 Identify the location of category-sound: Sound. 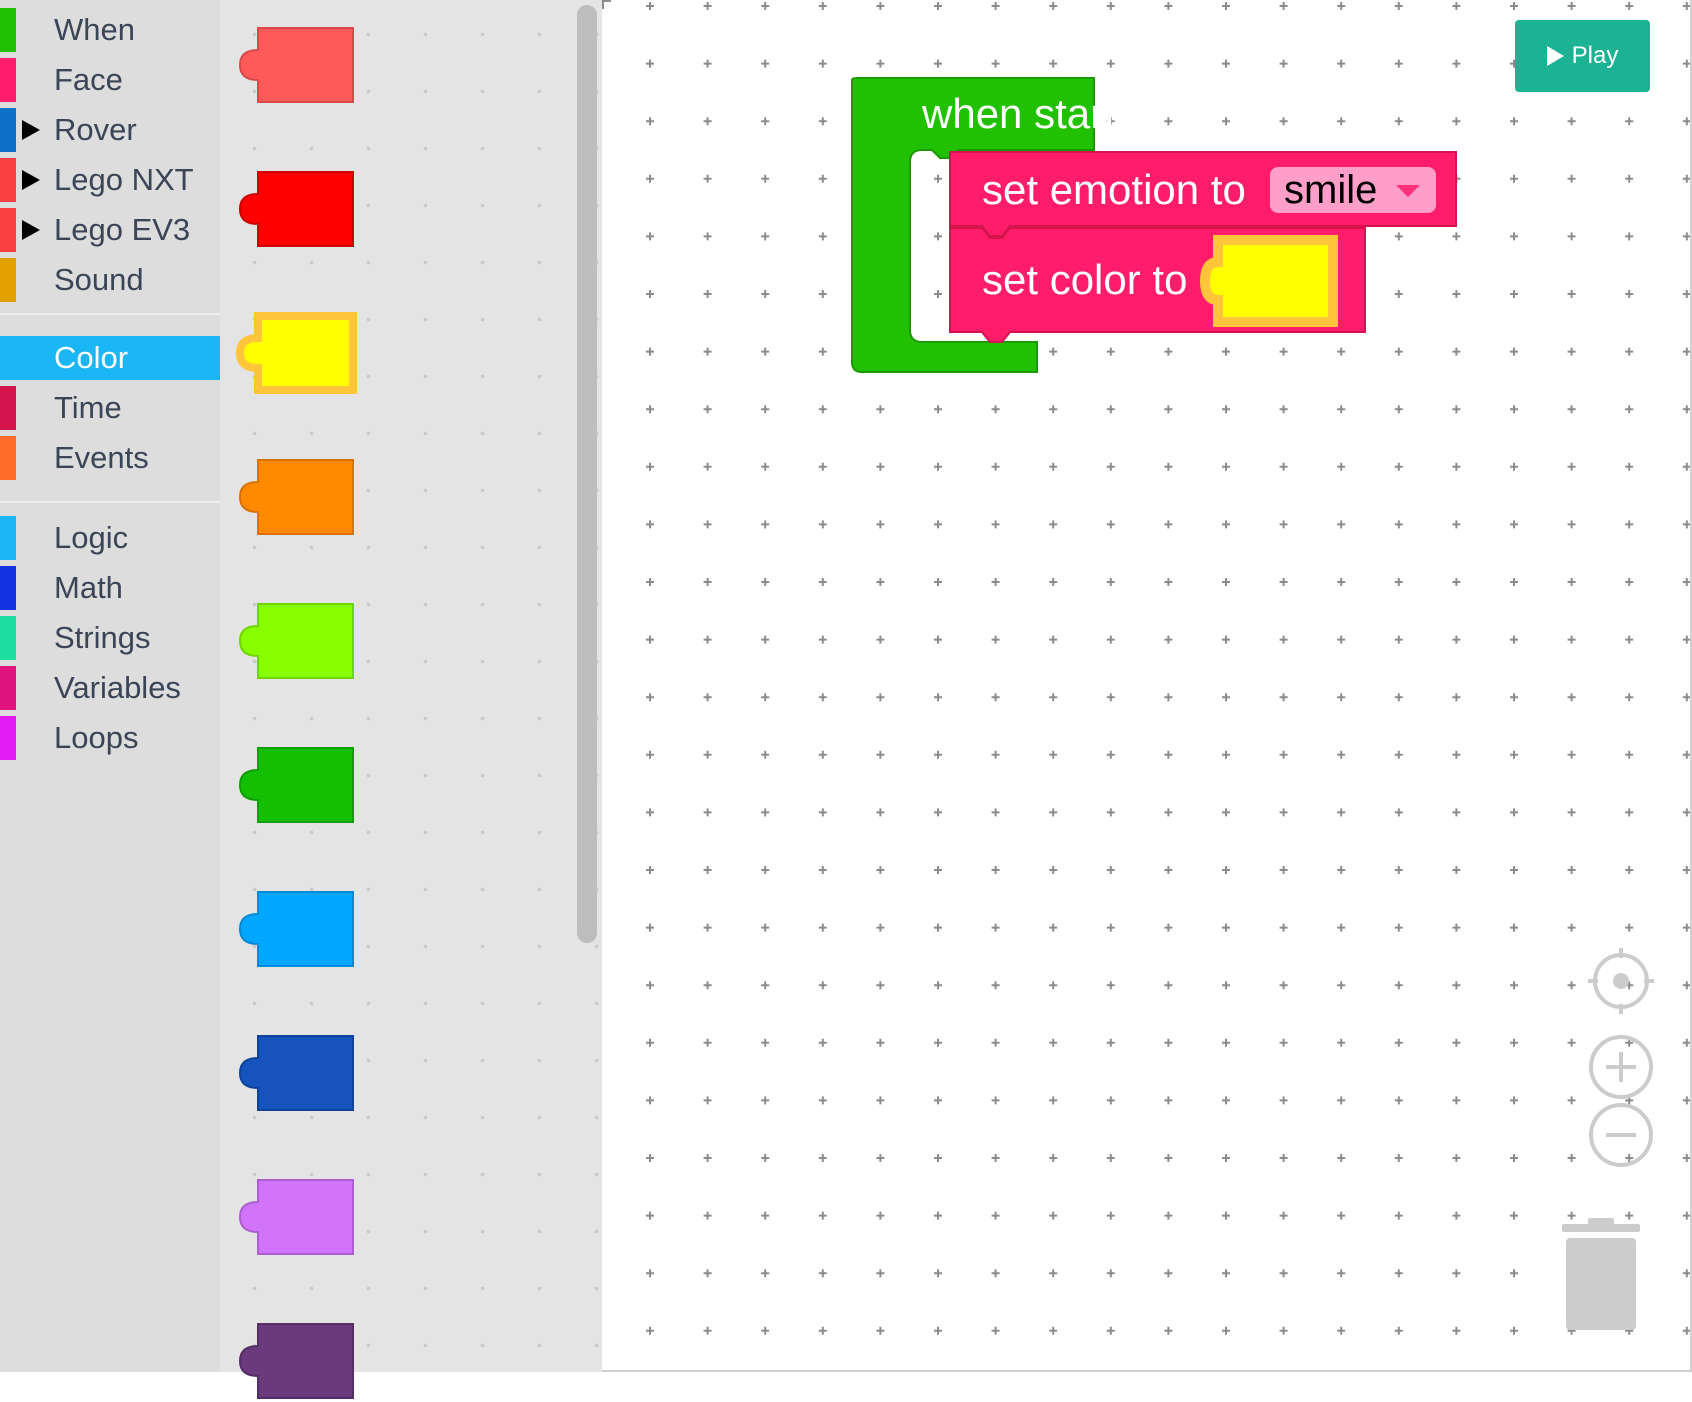
(110, 280).